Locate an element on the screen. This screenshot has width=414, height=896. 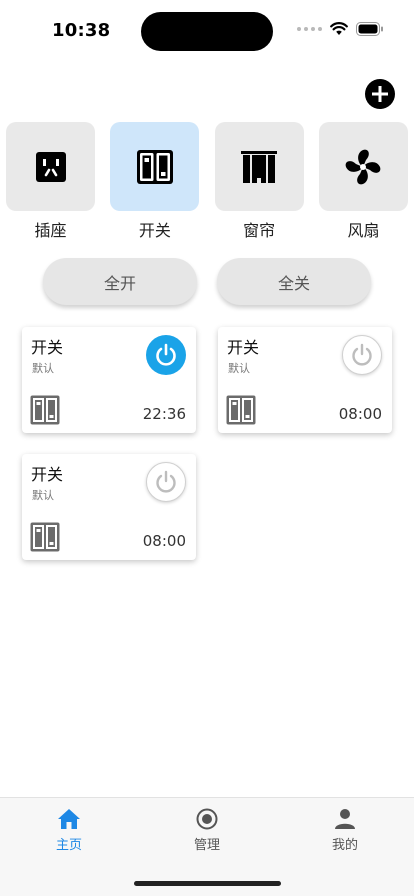
status-icons is located at coordinates (340, 29).